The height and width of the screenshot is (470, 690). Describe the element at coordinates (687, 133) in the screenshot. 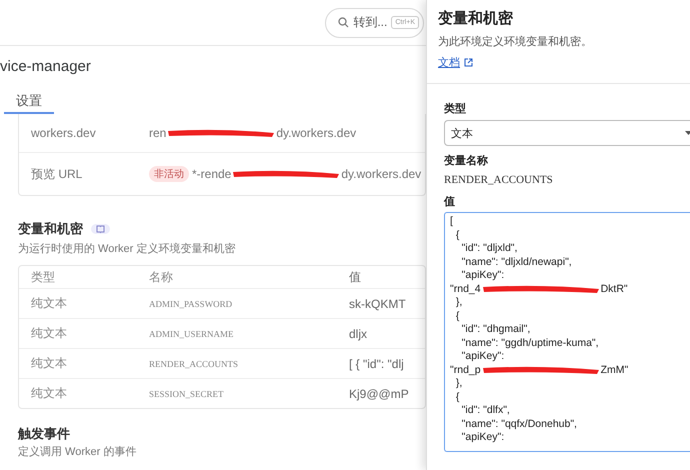

I see `caret-icon` at that location.